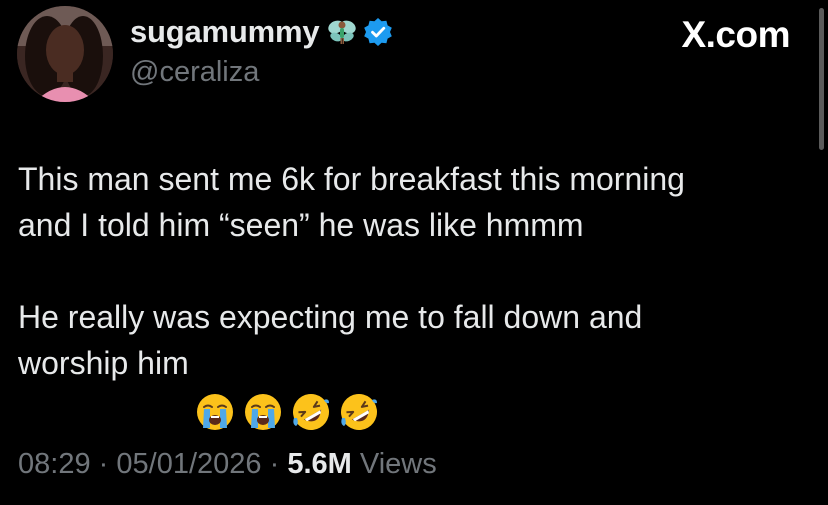 The height and width of the screenshot is (505, 828). What do you see at coordinates (735, 34) in the screenshot?
I see `site-label: X.com` at bounding box center [735, 34].